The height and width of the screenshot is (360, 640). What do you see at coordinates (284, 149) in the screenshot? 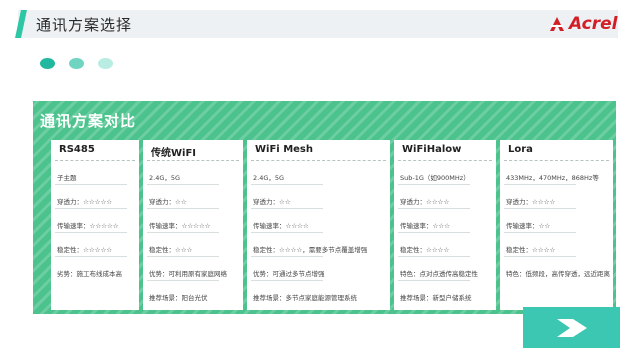
I see `column-header: WiFi Mesh` at bounding box center [284, 149].